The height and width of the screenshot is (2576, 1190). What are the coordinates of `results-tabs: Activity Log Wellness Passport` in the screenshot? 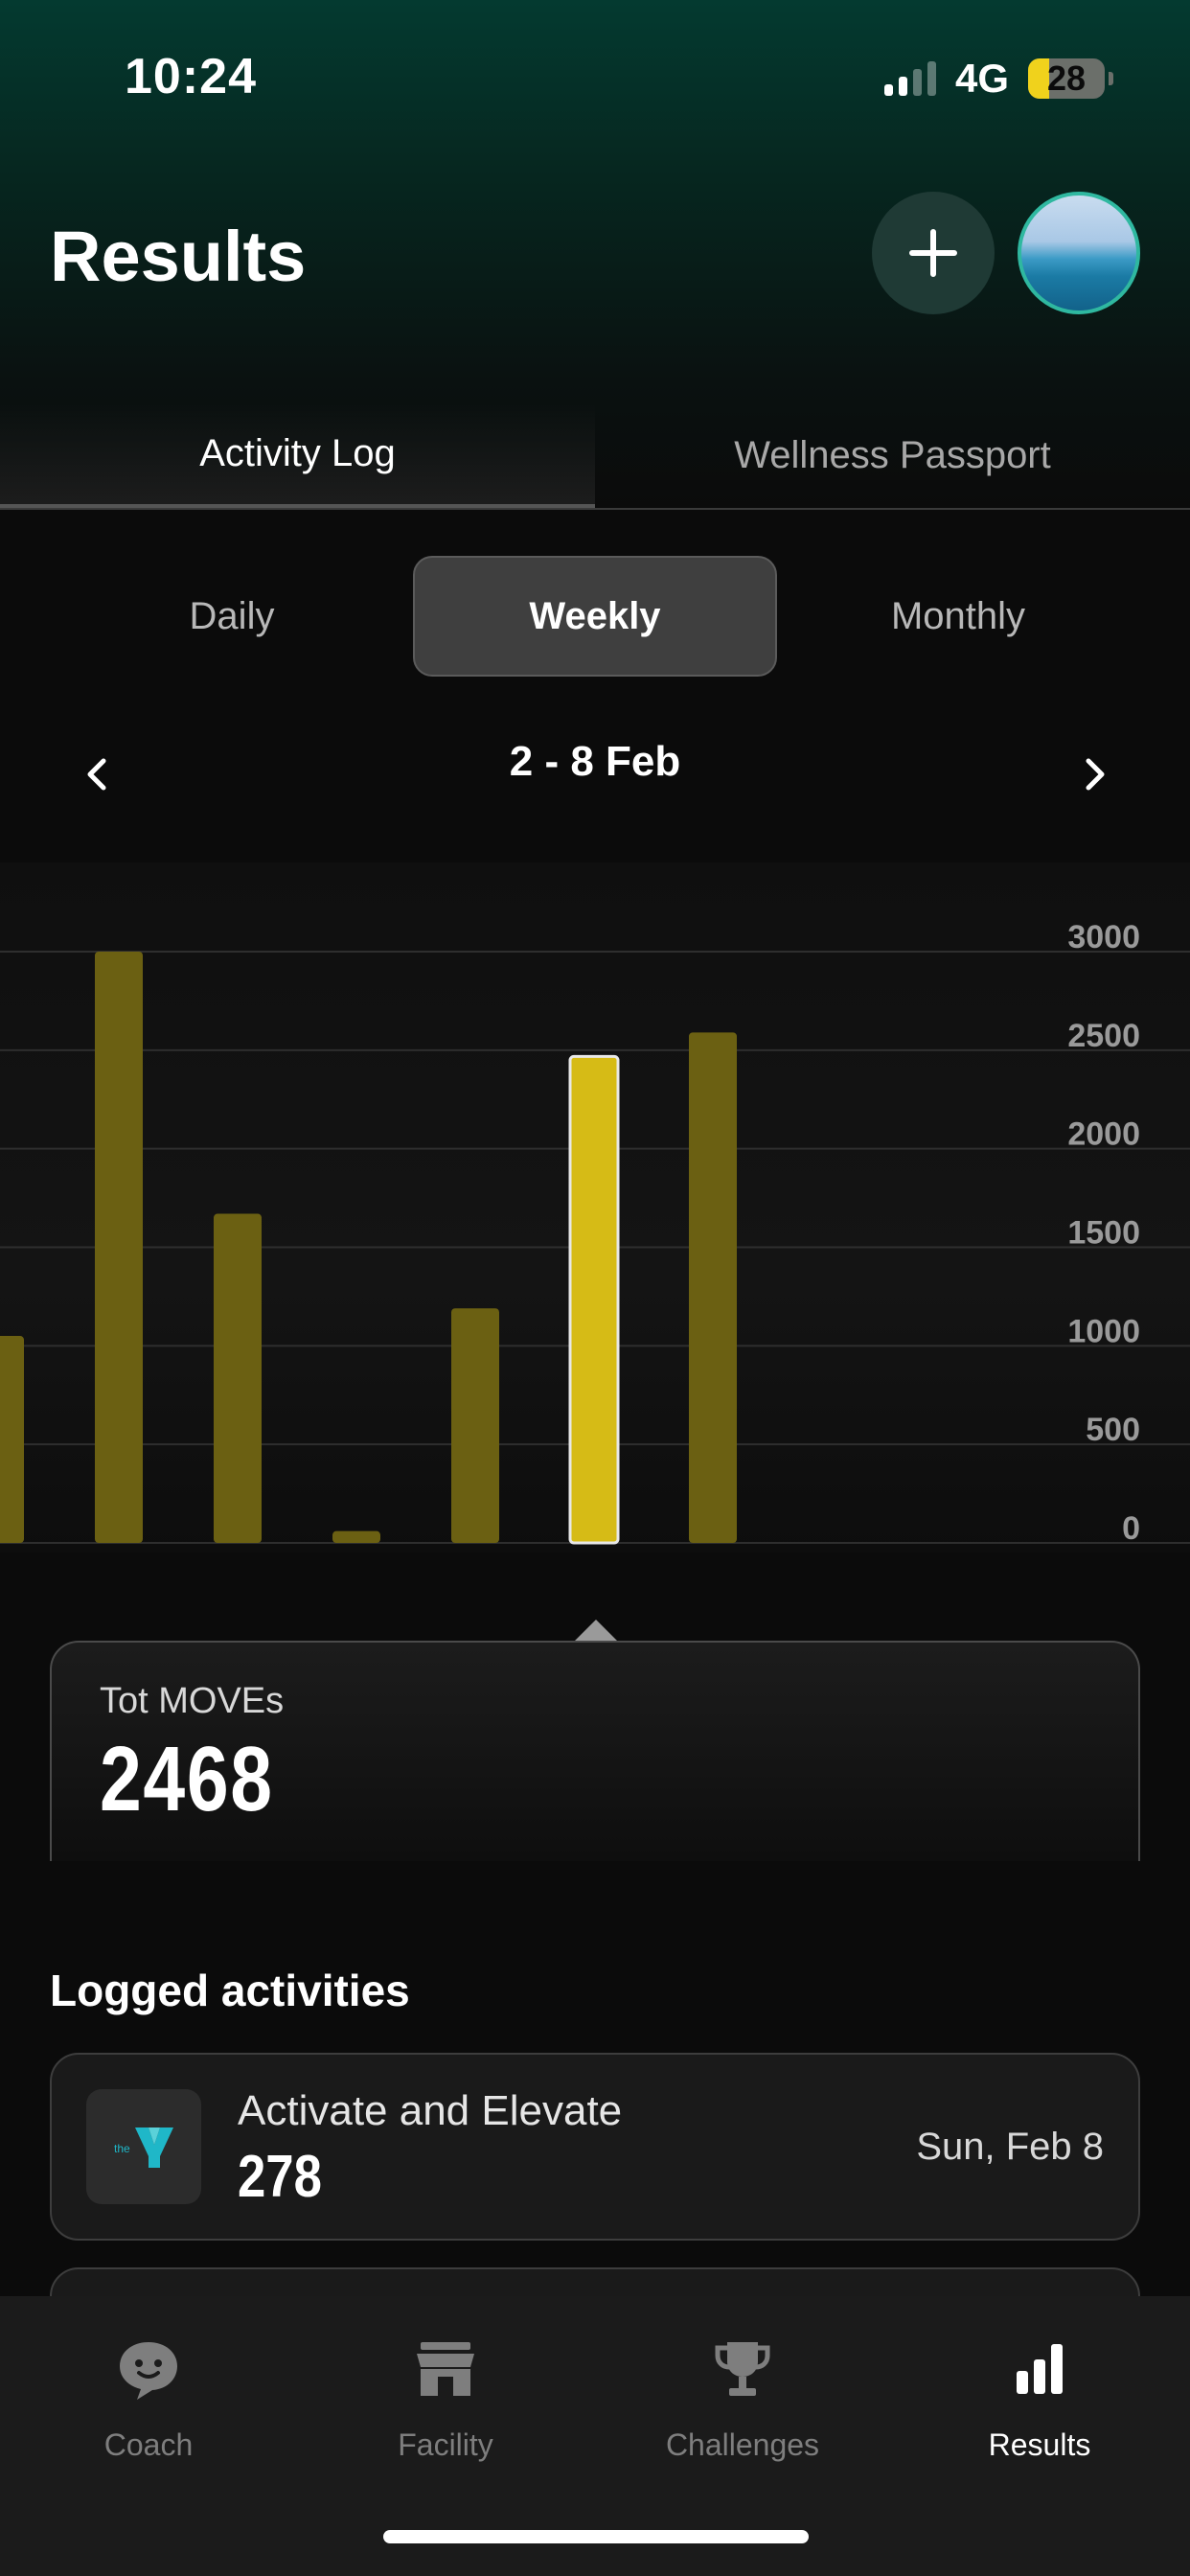 It's located at (595, 456).